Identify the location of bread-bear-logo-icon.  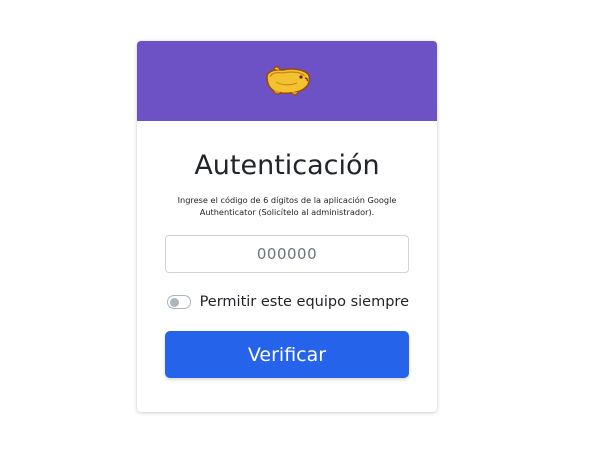
(288, 81).